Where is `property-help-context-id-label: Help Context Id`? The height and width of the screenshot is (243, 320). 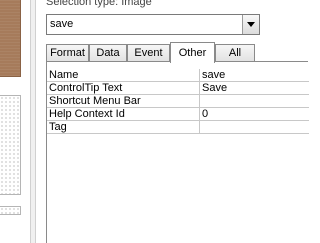
property-help-context-id-label: Help Context Id is located at coordinates (123, 114).